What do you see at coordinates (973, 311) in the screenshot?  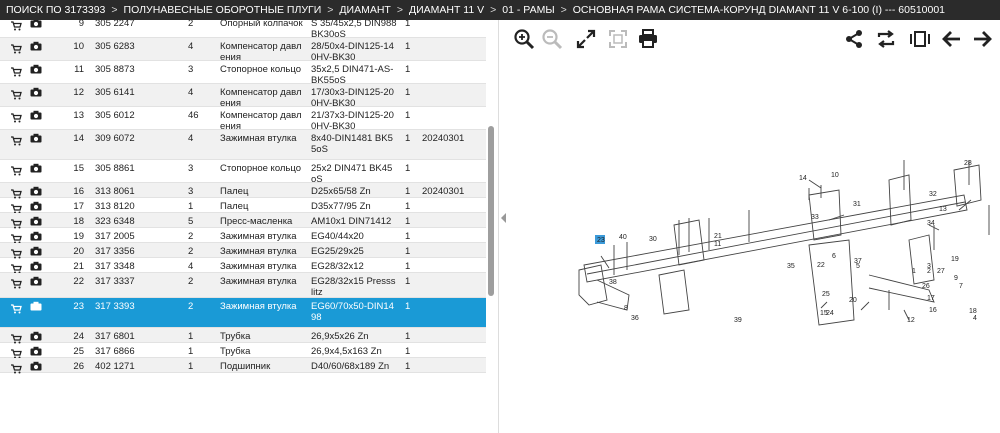 I see `diagram-label: 18` at bounding box center [973, 311].